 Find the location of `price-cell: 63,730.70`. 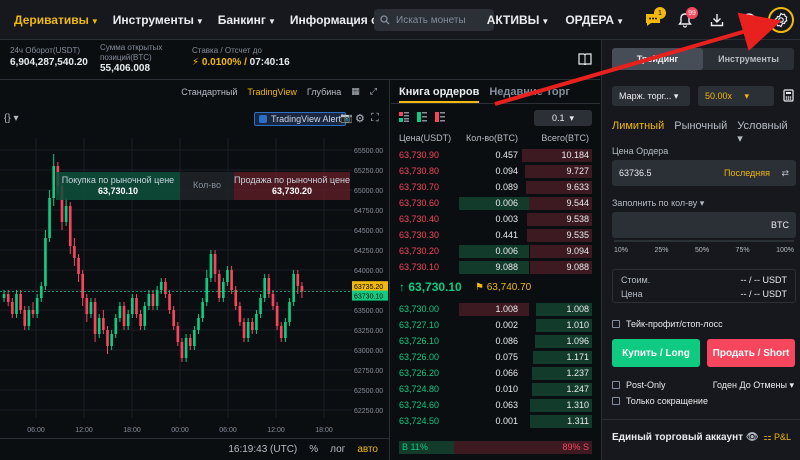

price-cell: 63,730.70 is located at coordinates (419, 187).